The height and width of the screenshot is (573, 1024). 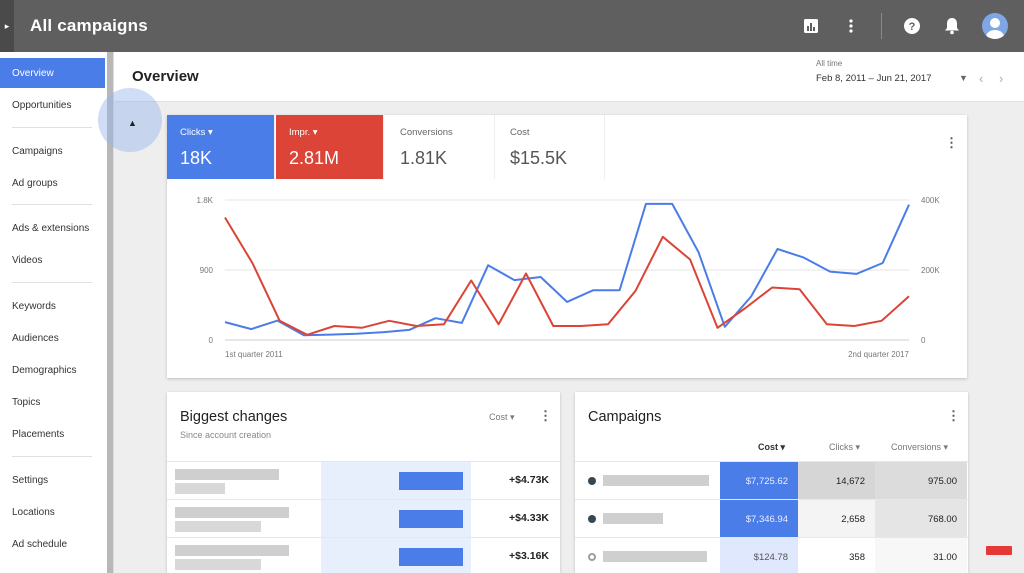 I want to click on x-tick-label: 2nd quarter 2017, so click(x=878, y=354).